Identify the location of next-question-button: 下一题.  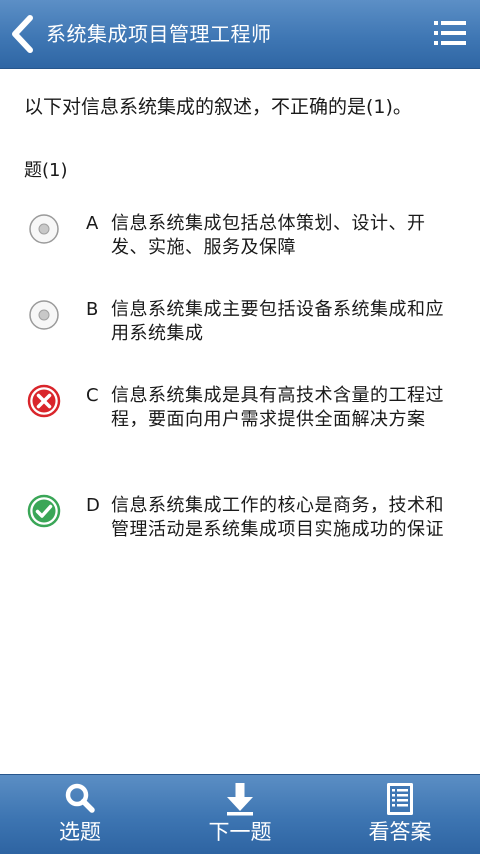
(240, 814).